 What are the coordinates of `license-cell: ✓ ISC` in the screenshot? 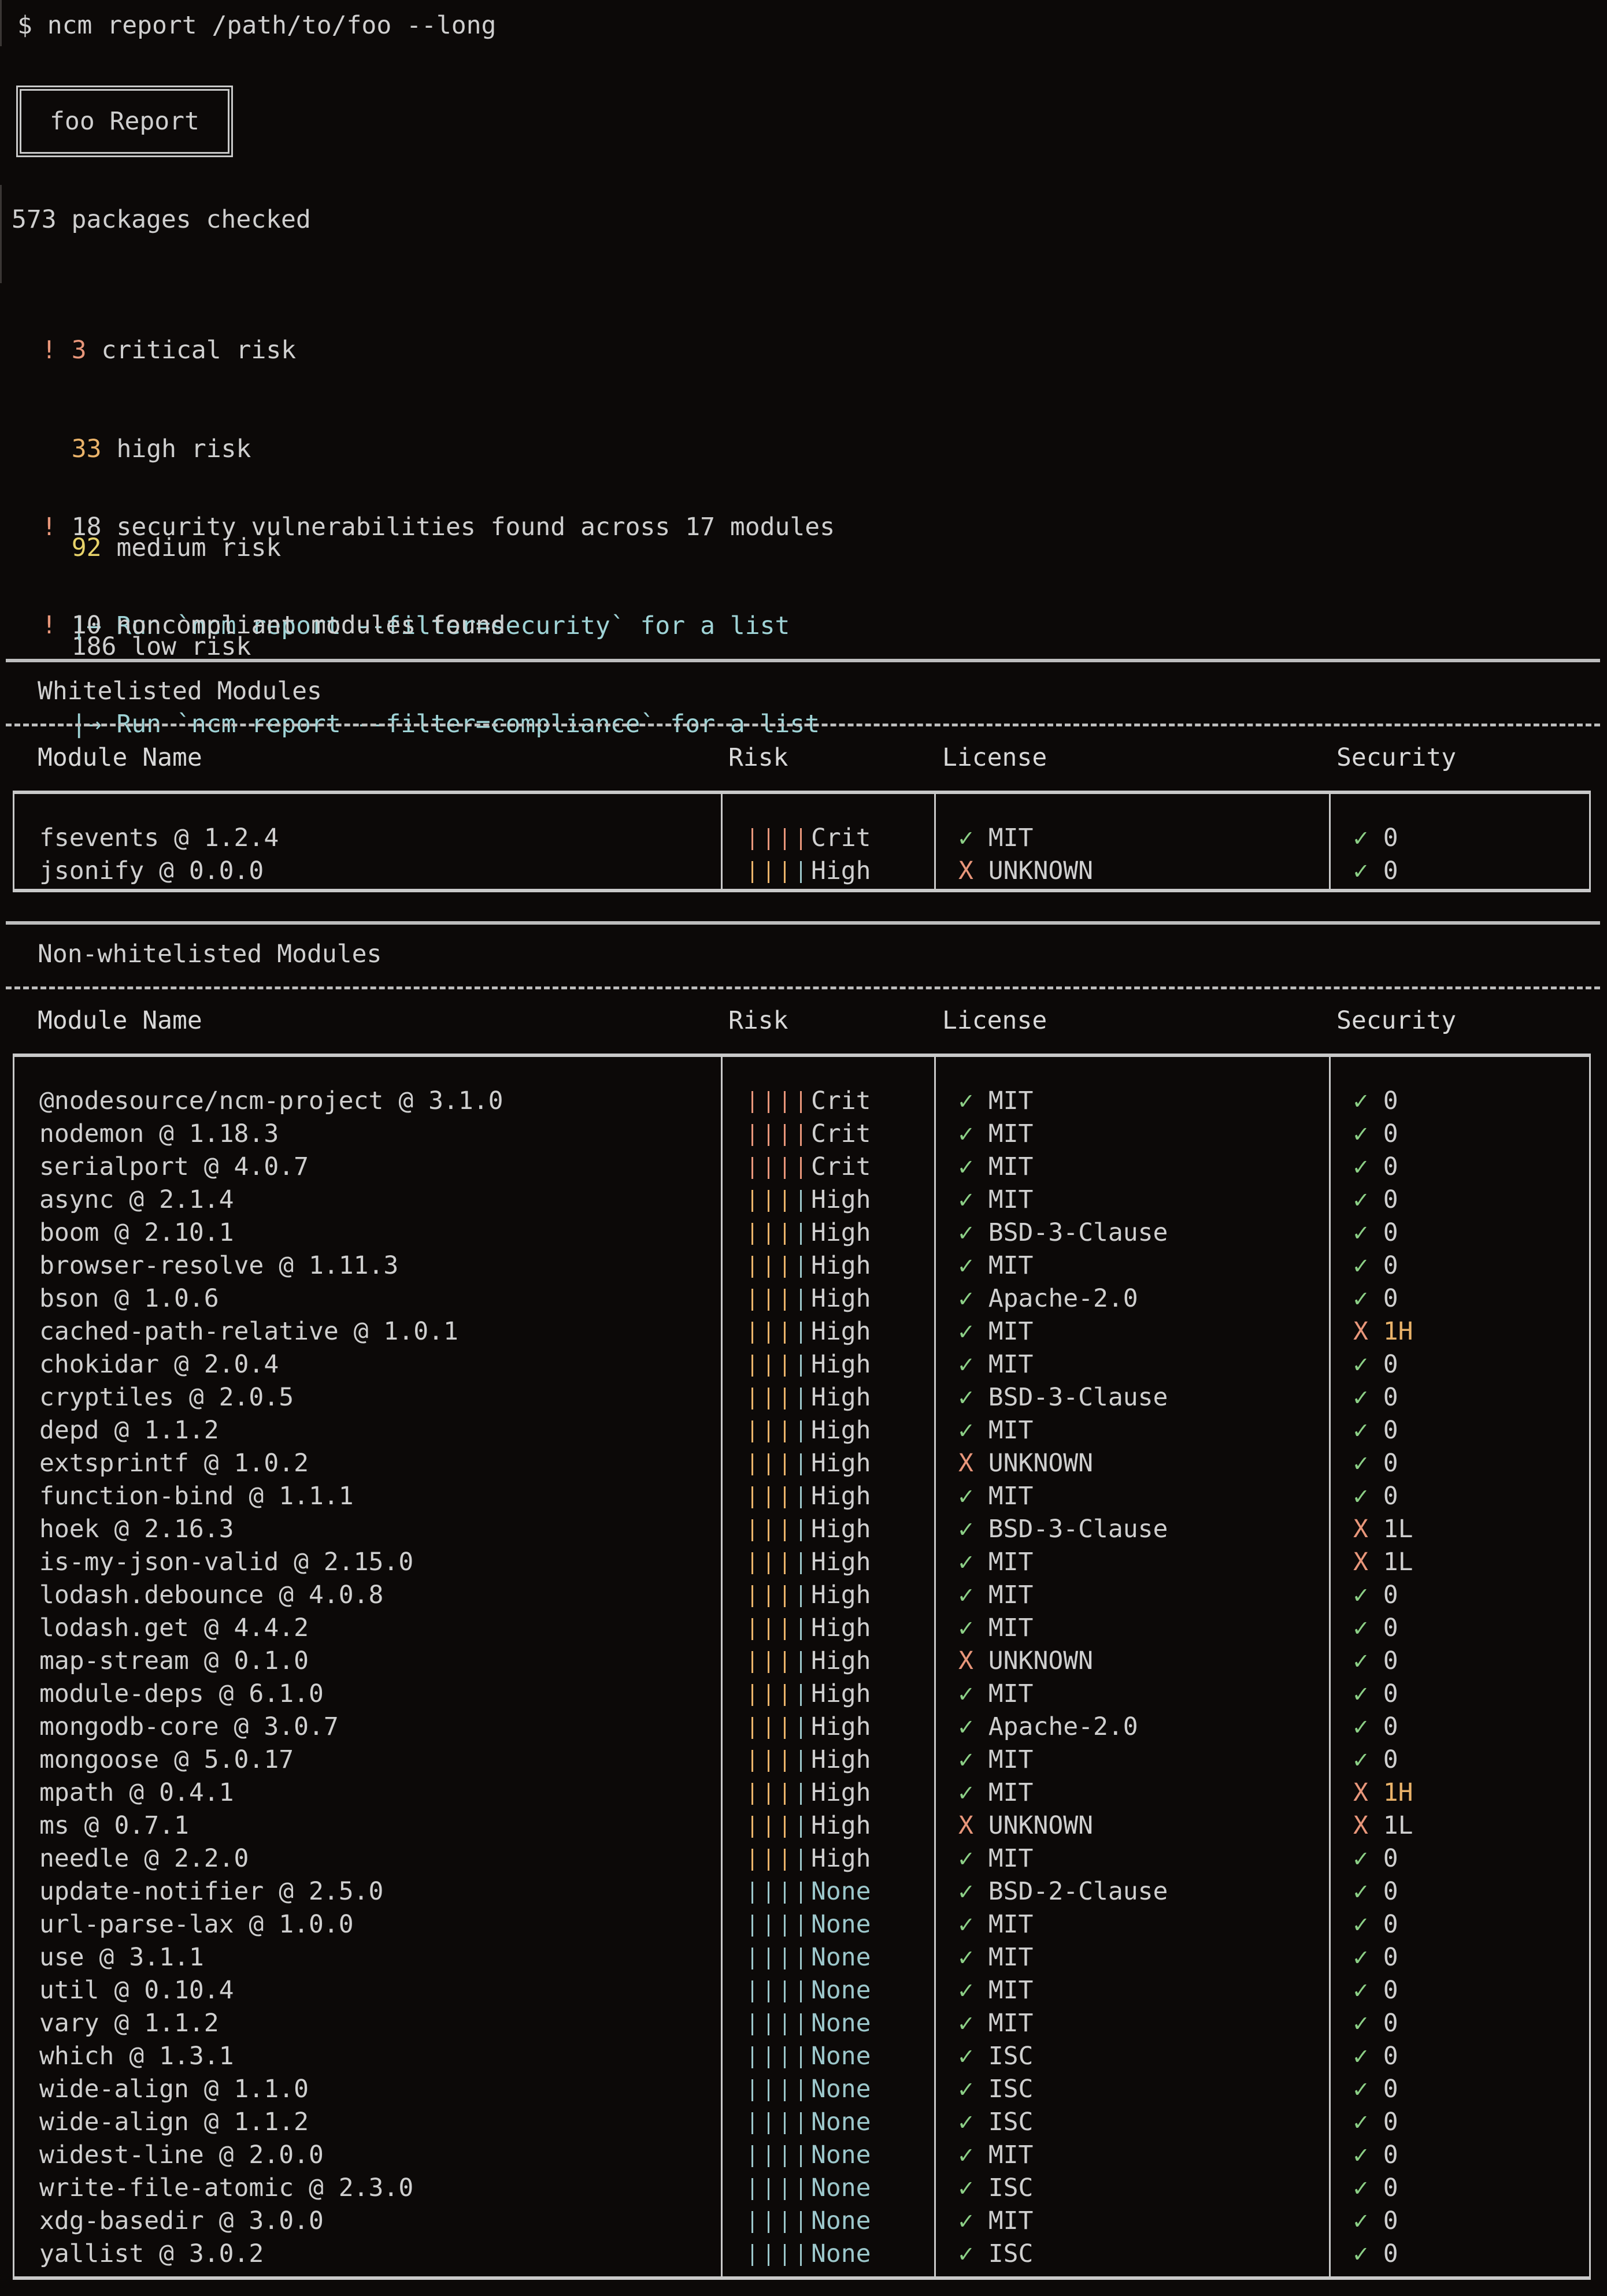 It's located at (1063, 2122).